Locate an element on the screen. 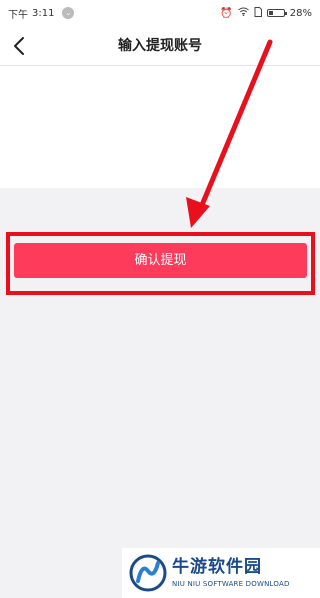 The height and width of the screenshot is (598, 320). battery-fill is located at coordinates (270, 13).